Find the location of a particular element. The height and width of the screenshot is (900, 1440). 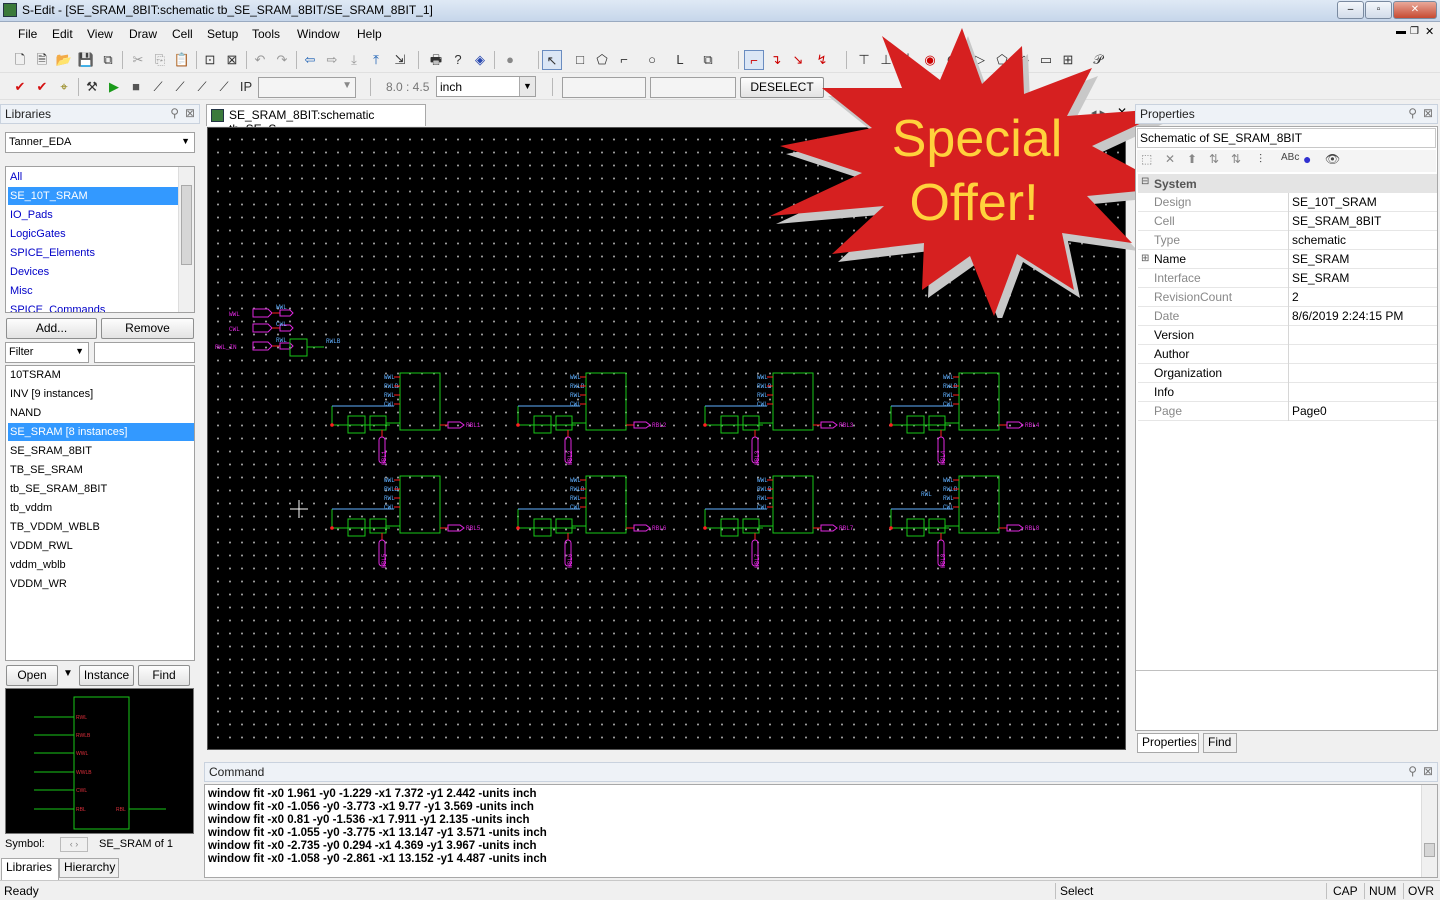

property-value: SE_SRAM_8BIT is located at coordinates (1336, 221).